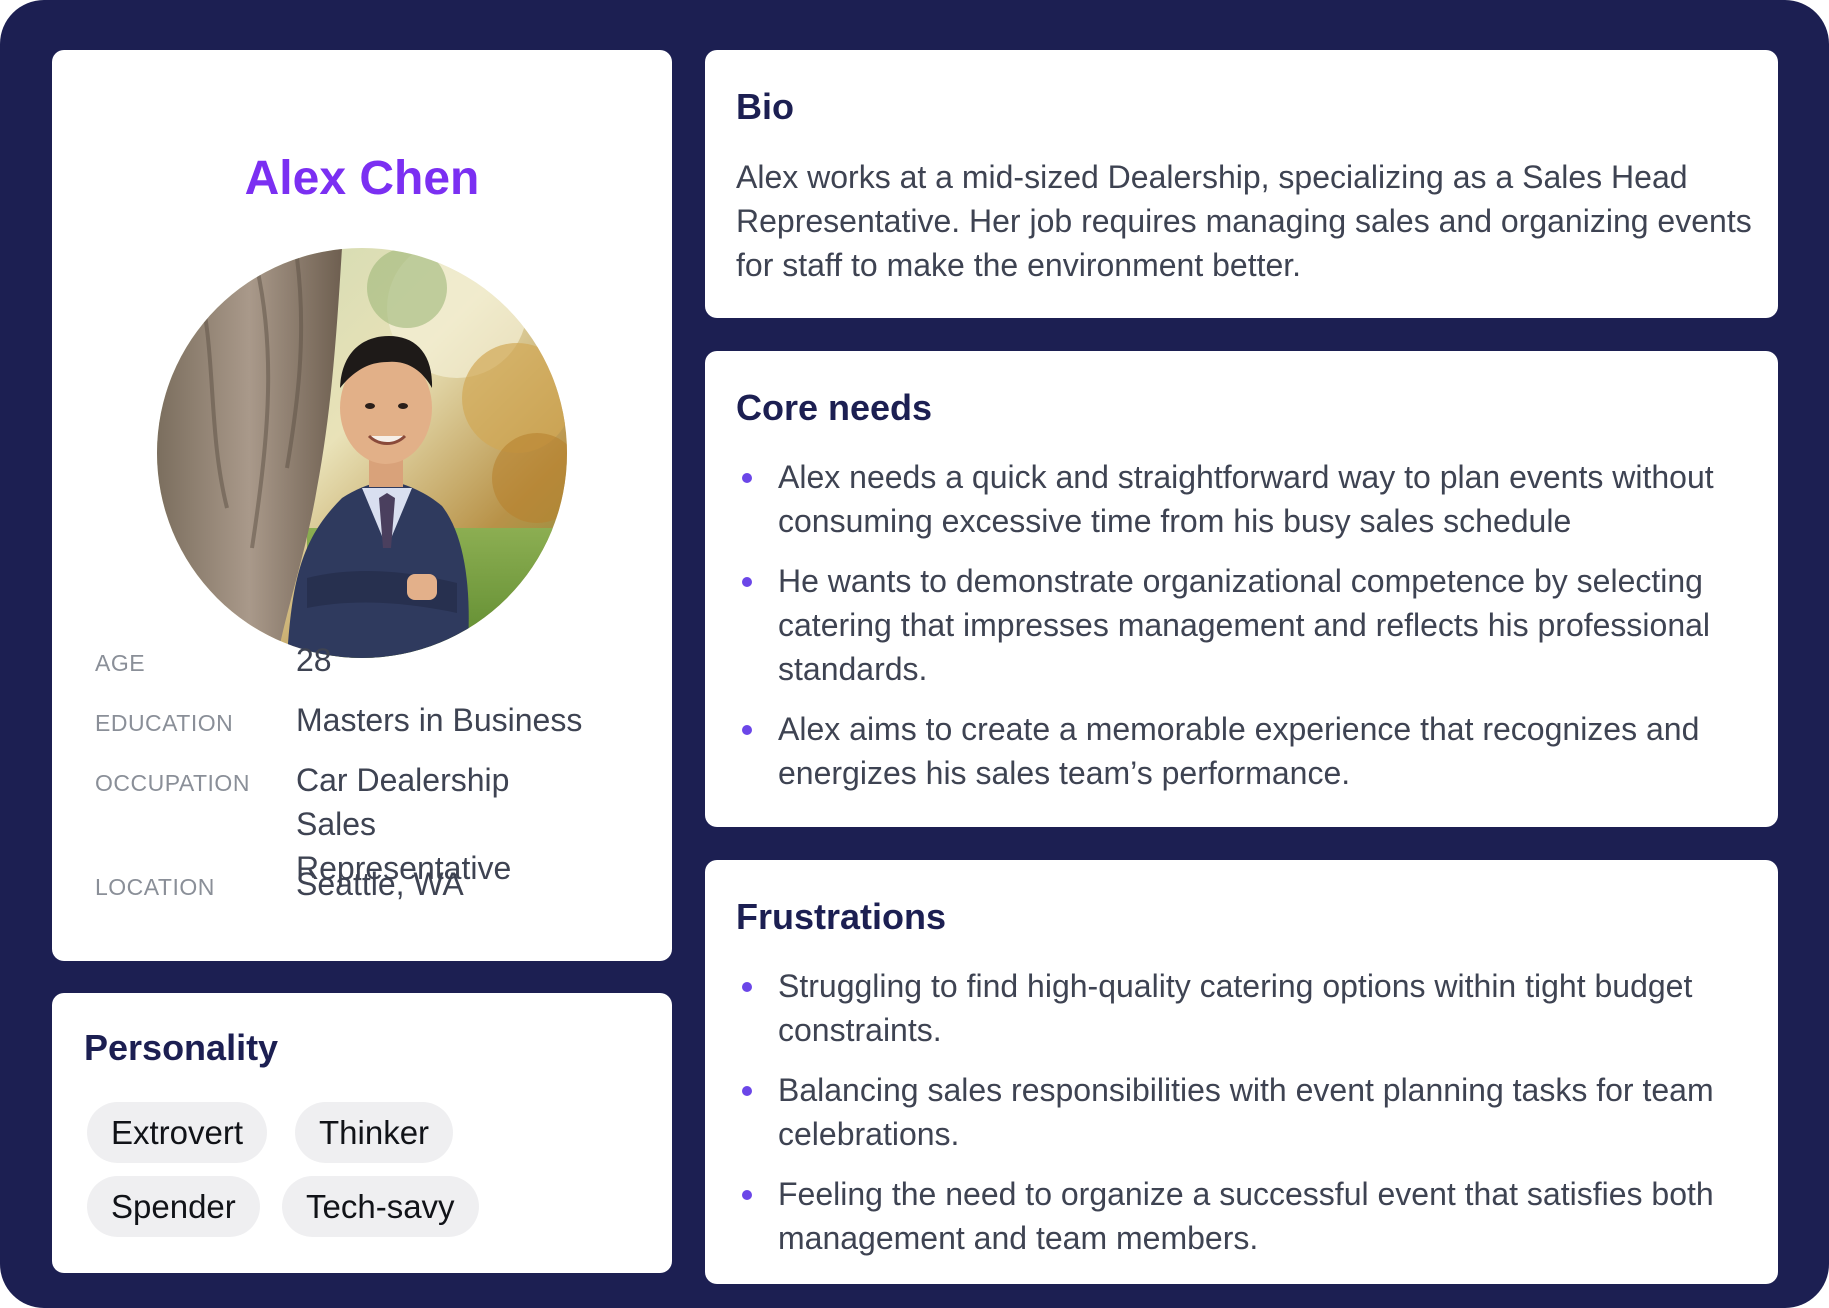  What do you see at coordinates (380, 1206) in the screenshot?
I see `personality-tag: Tech-savy` at bounding box center [380, 1206].